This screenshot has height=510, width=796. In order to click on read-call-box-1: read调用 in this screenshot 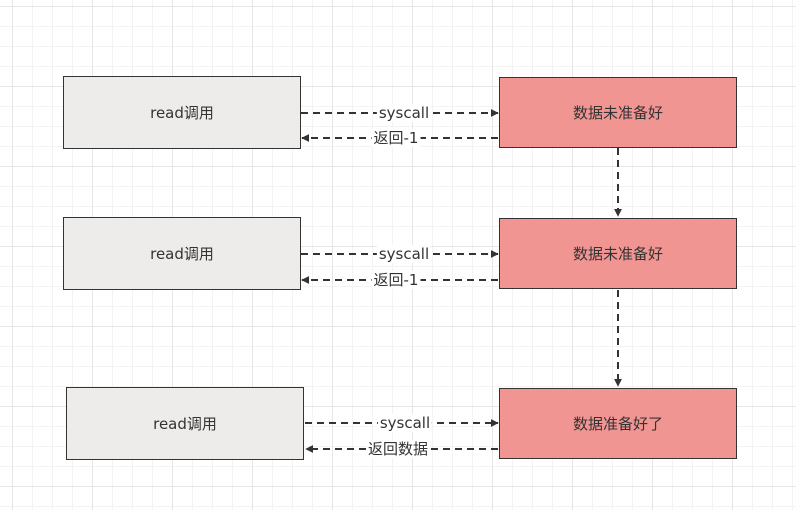, I will do `click(182, 112)`.